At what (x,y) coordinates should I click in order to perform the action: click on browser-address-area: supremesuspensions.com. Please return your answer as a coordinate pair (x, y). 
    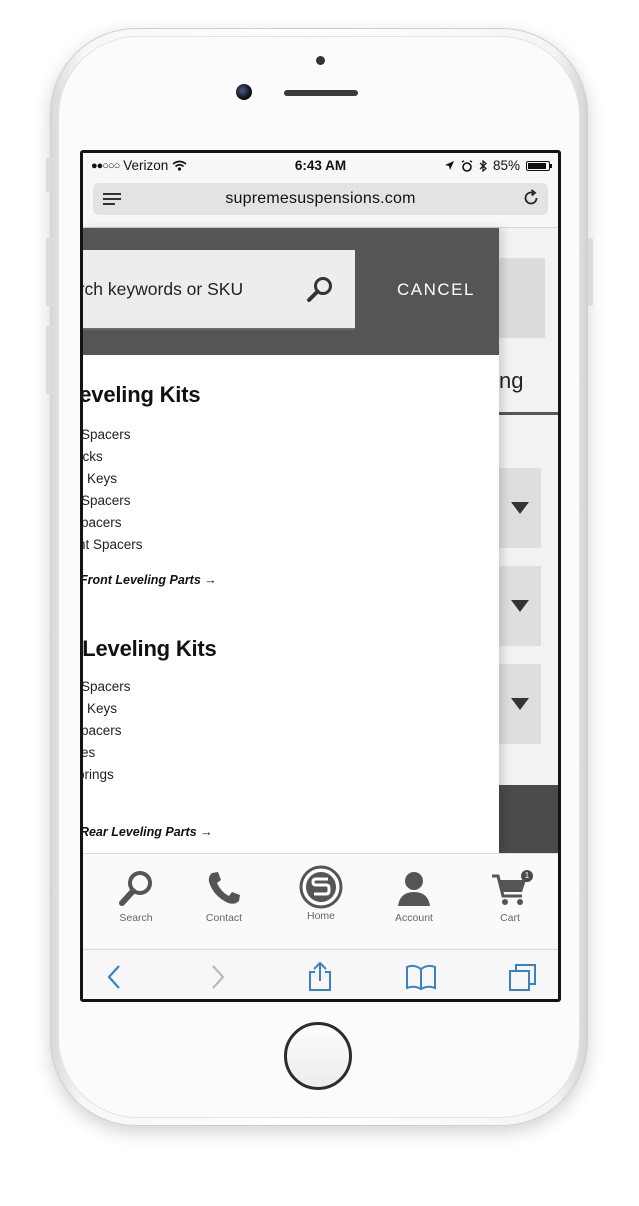
    Looking at the image, I should click on (320, 202).